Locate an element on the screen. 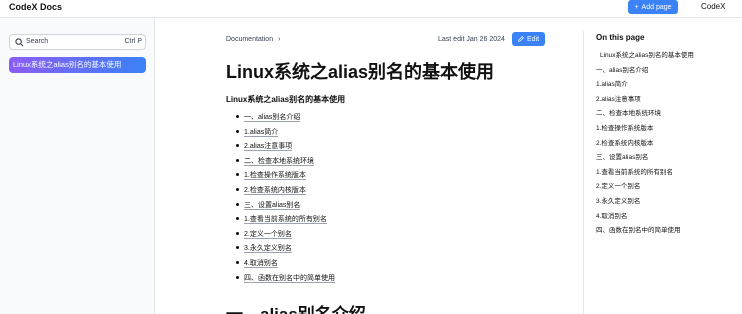 The width and height of the screenshot is (742, 314). toc-item: 三、设置alias别名 is located at coordinates (280, 207).